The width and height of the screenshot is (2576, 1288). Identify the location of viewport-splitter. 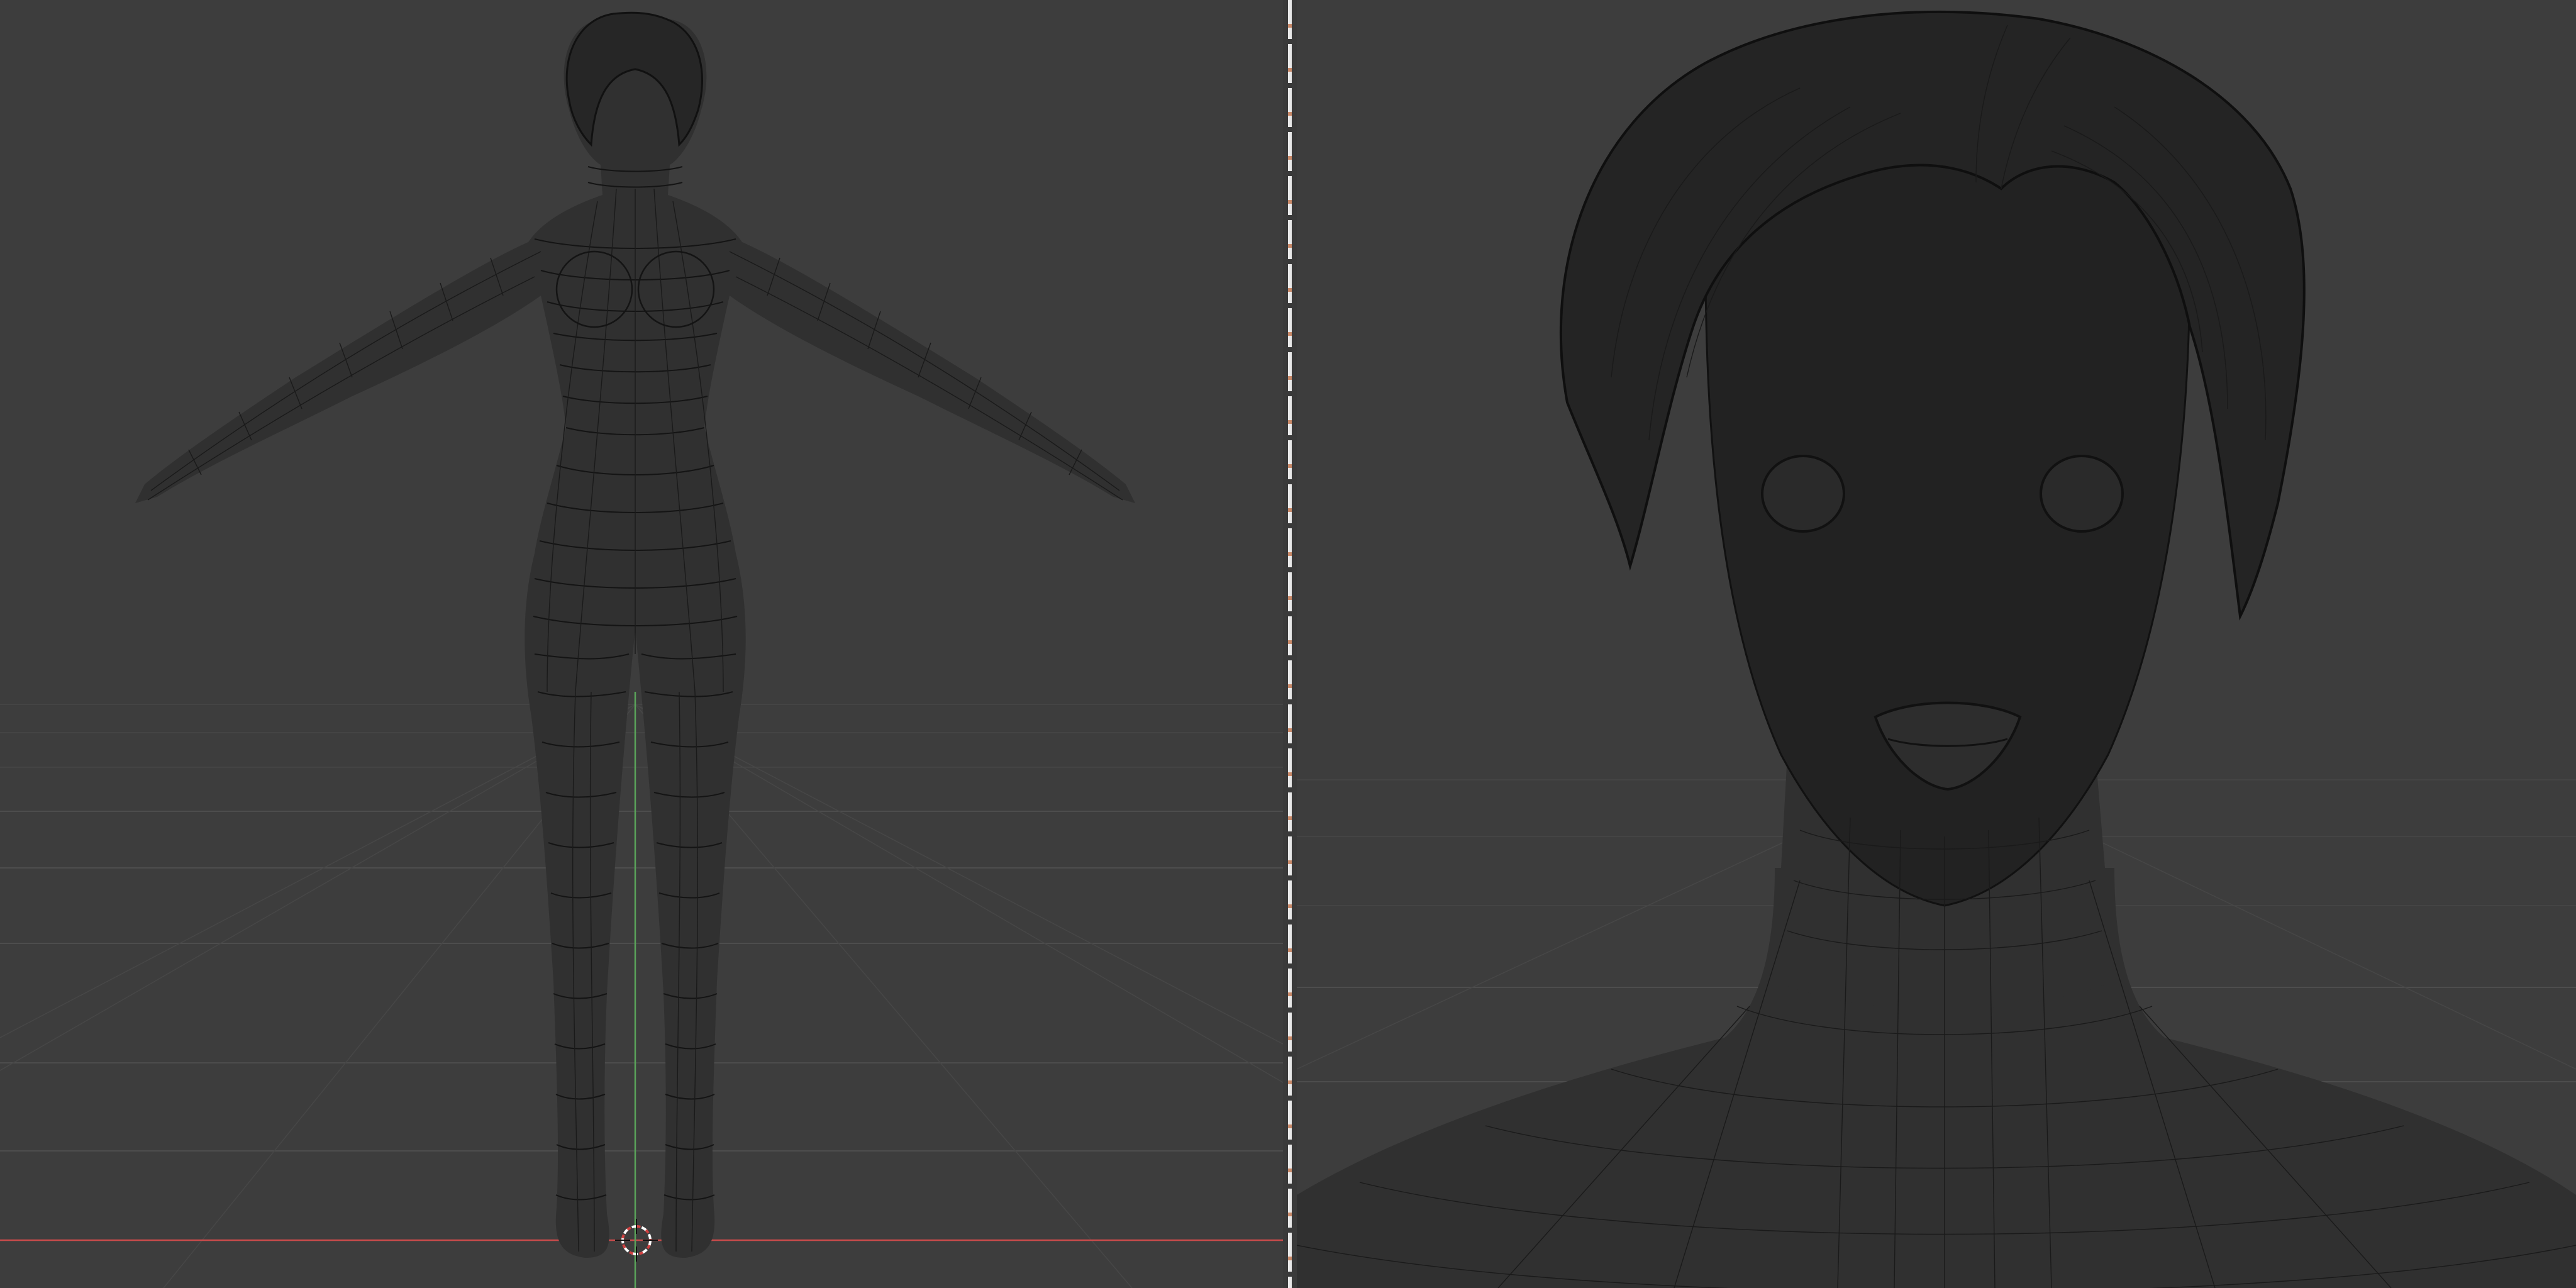
(1290, 644).